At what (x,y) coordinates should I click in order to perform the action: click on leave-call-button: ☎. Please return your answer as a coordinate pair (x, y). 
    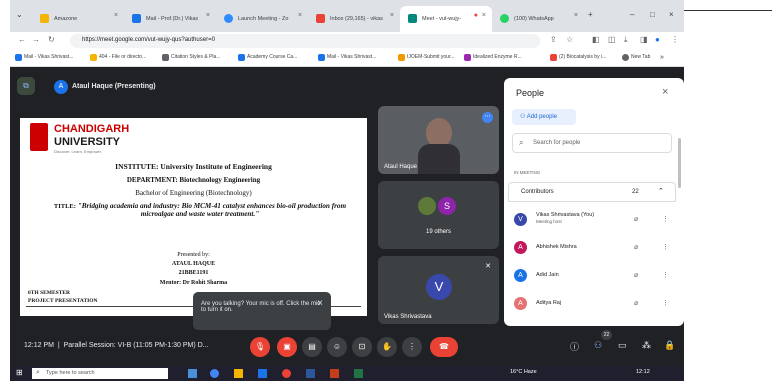
    Looking at the image, I should click on (444, 347).